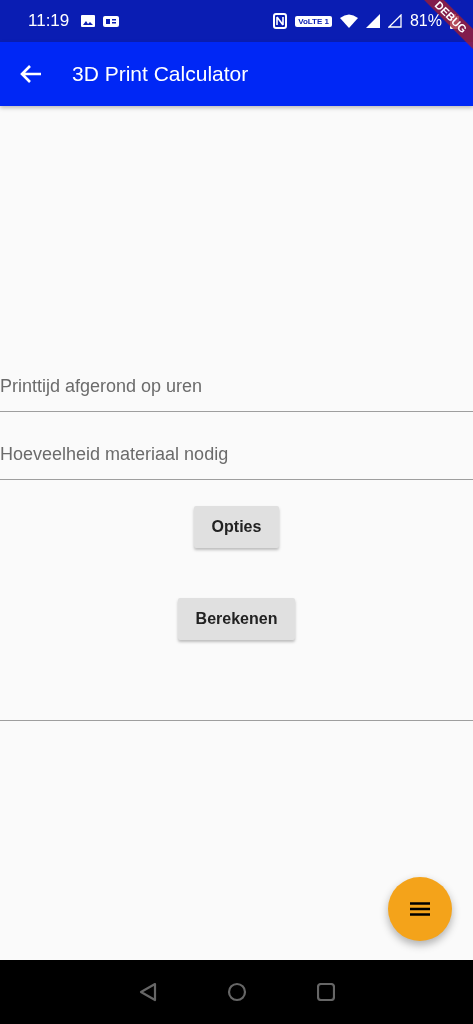 This screenshot has height=1024, width=473. Describe the element at coordinates (236, 619) in the screenshot. I see `action-button: Berekenen` at that location.